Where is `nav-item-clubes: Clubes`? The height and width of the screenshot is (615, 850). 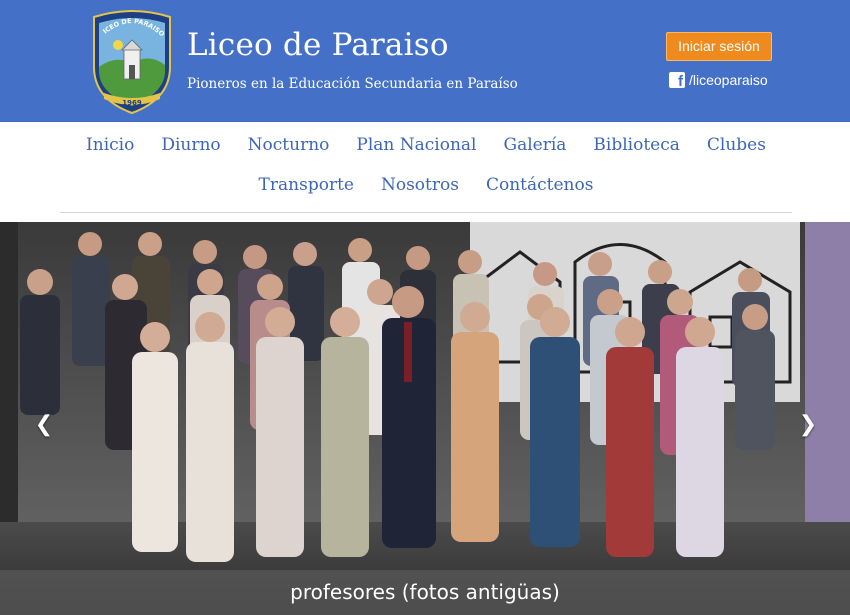
nav-item-clubes: Clubes is located at coordinates (736, 145).